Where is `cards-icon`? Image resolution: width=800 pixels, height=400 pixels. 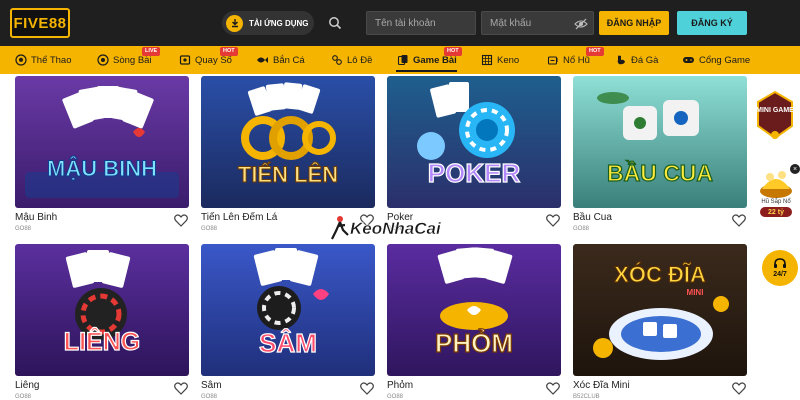 cards-icon is located at coordinates (402, 60).